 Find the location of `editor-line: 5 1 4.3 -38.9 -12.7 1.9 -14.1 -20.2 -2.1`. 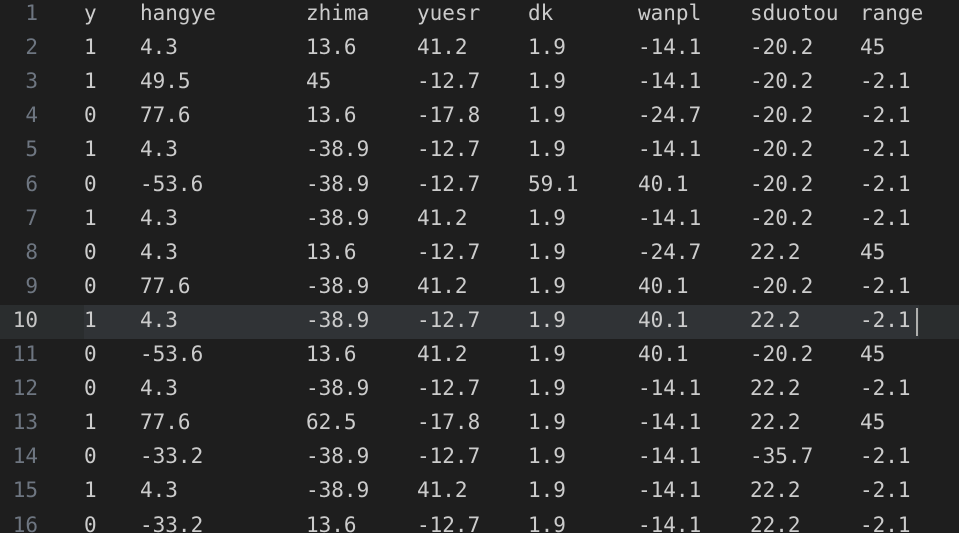

editor-line: 5 1 4.3 -38.9 -12.7 1.9 -14.1 -20.2 -2.1 is located at coordinates (479, 151).